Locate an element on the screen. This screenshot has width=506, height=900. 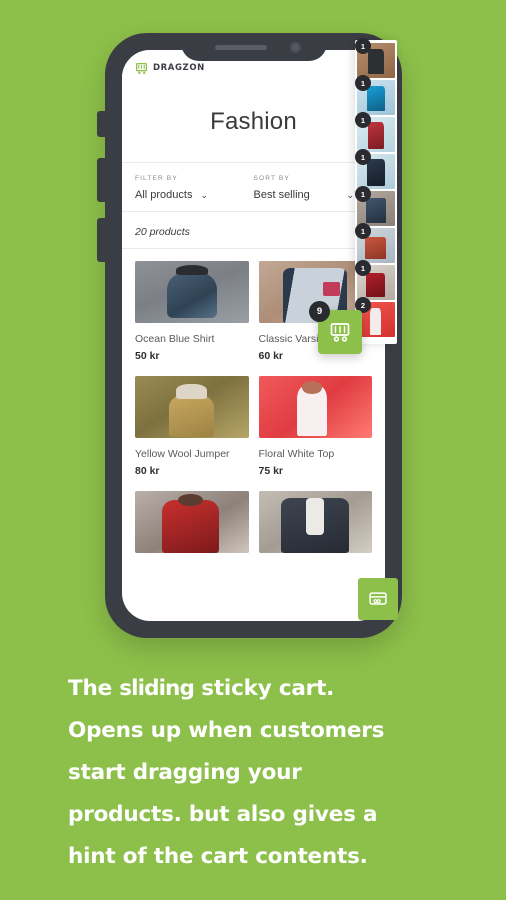
brand-logo-text: DRAGZON is located at coordinates (179, 68).